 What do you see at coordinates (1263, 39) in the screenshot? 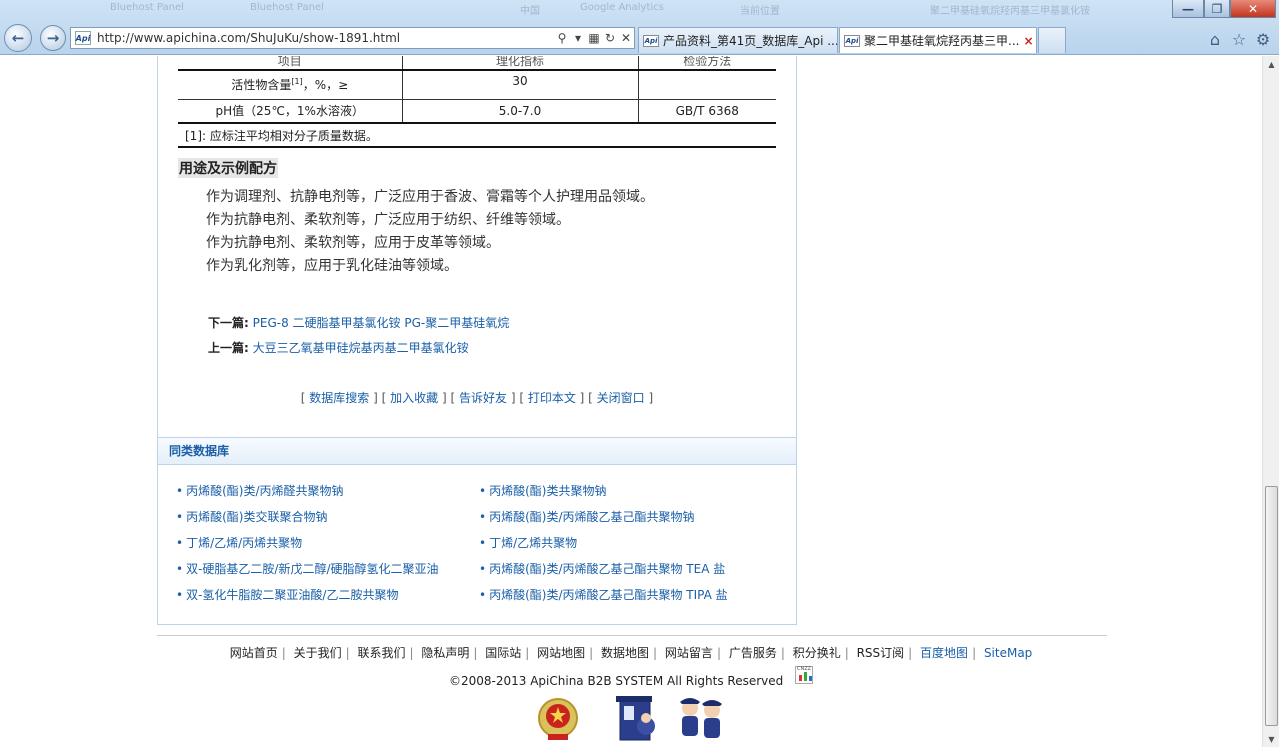
I see `settings-gear-icon: ⚙` at bounding box center [1263, 39].